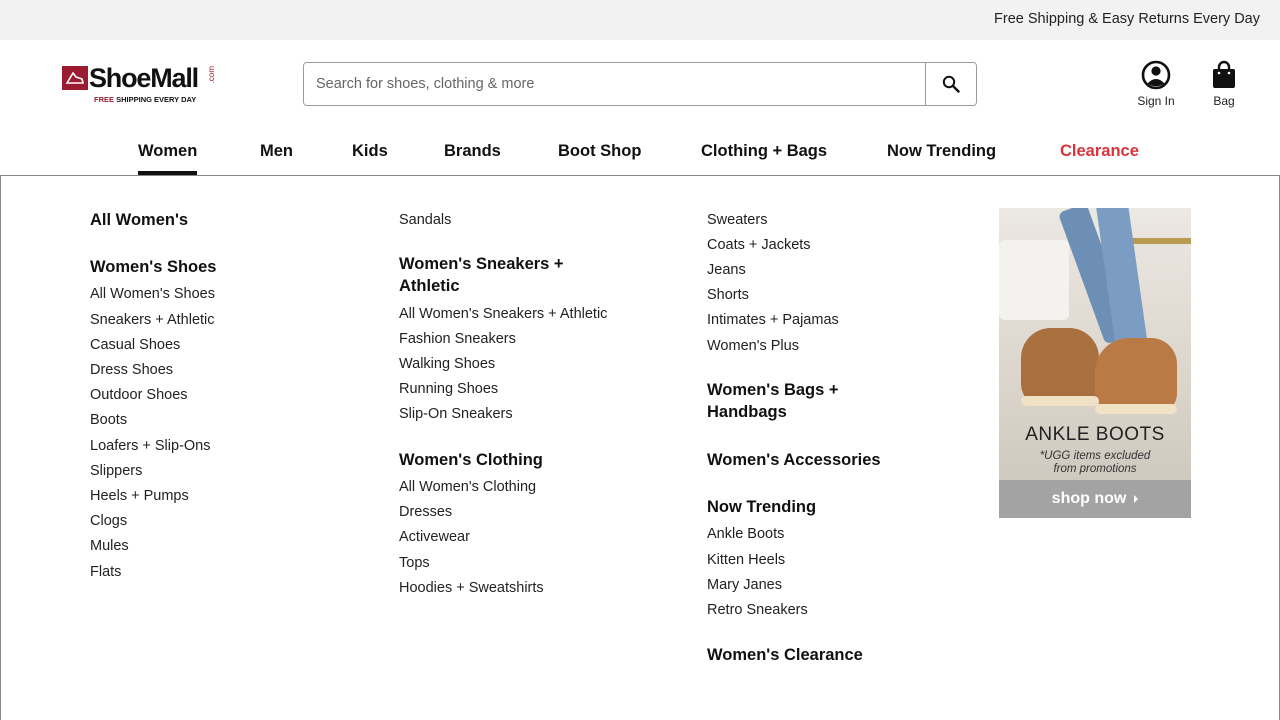  Describe the element at coordinates (414, 563) in the screenshot. I see `menu-link: Tops` at that location.